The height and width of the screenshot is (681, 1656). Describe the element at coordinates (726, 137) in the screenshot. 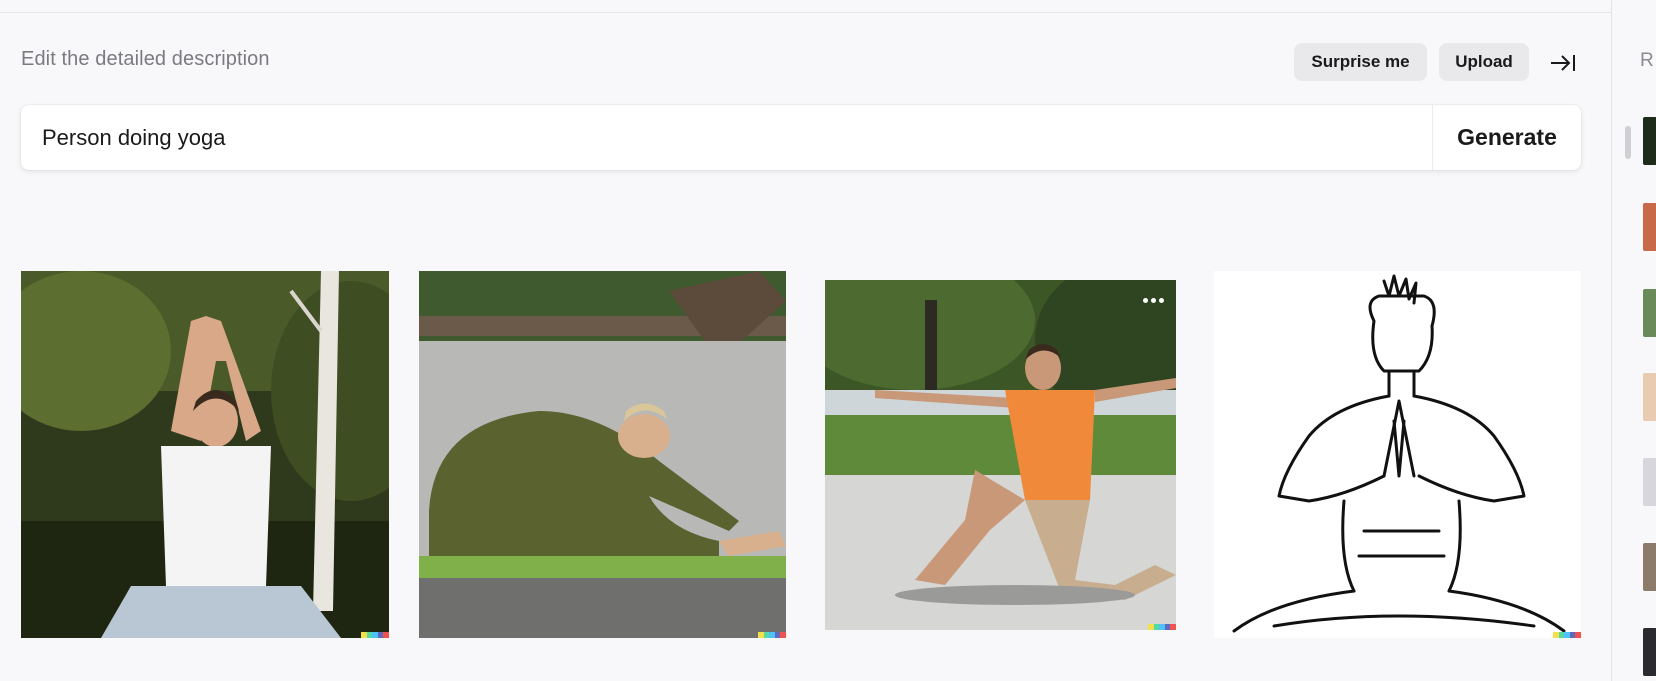

I see `prompt-input` at that location.